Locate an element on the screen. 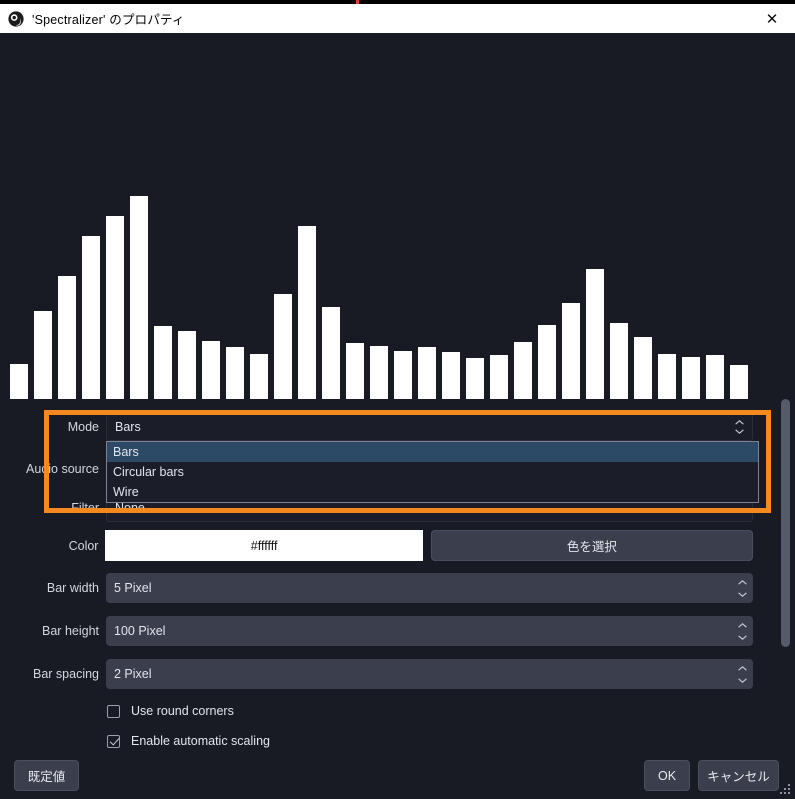 The image size is (795, 799). options-scrollbar-track is located at coordinates (785, 542).